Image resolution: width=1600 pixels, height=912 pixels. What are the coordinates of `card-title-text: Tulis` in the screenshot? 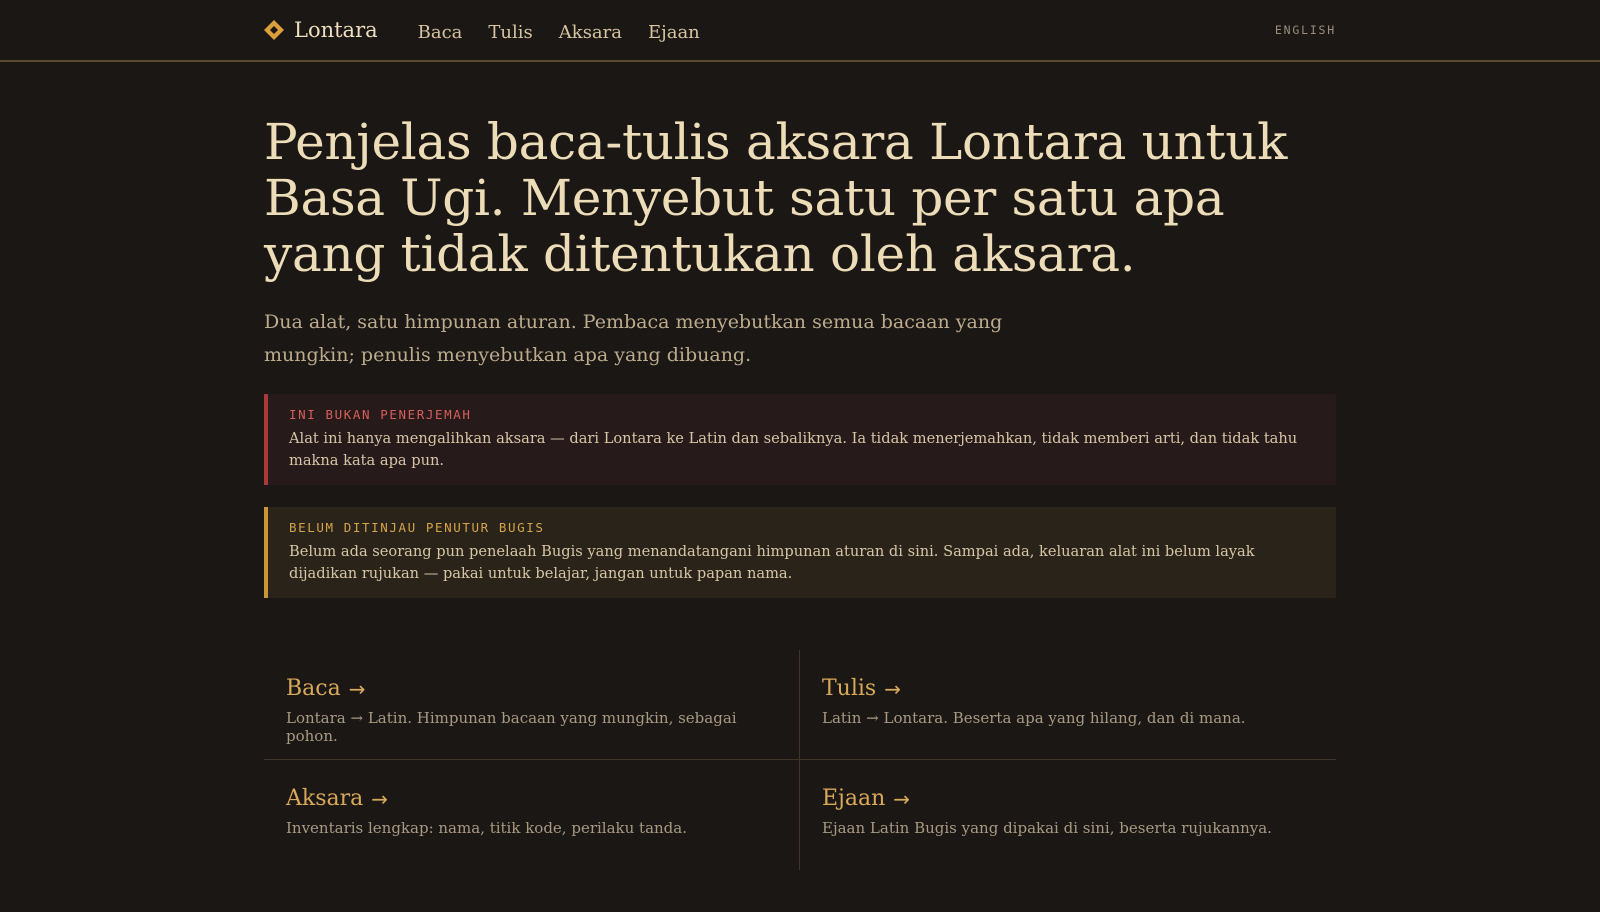 It's located at (849, 688).